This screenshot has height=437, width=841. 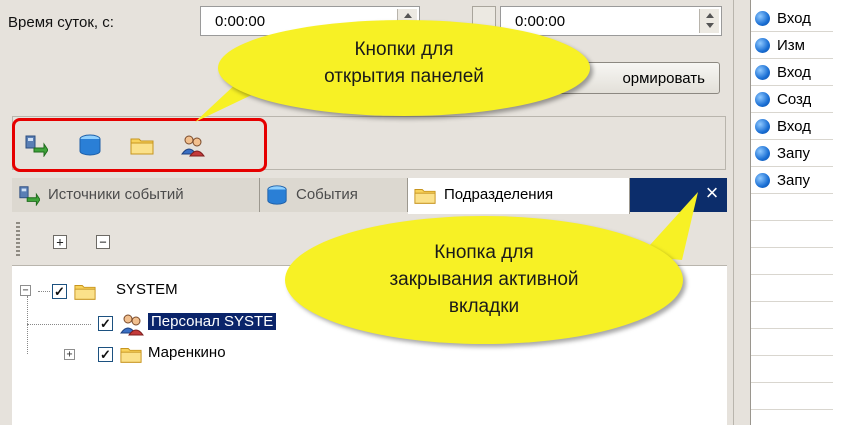 I want to click on torn-edge-right, so click(x=837, y=218).